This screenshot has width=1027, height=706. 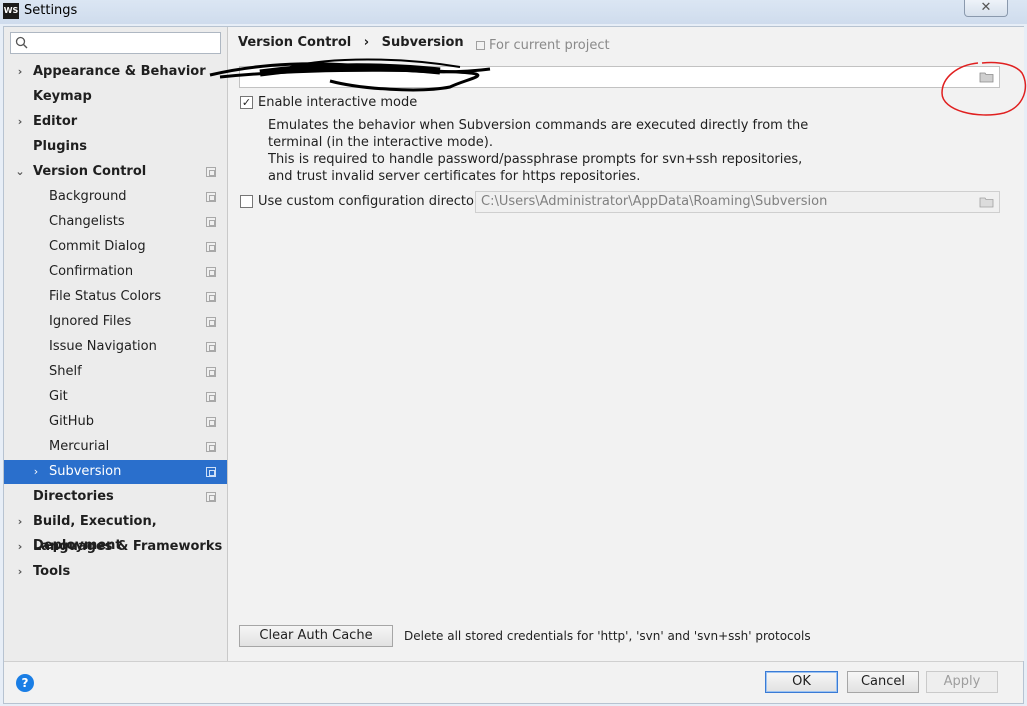 What do you see at coordinates (90, 321) in the screenshot?
I see `sidebar-item-label: Ignored Files` at bounding box center [90, 321].